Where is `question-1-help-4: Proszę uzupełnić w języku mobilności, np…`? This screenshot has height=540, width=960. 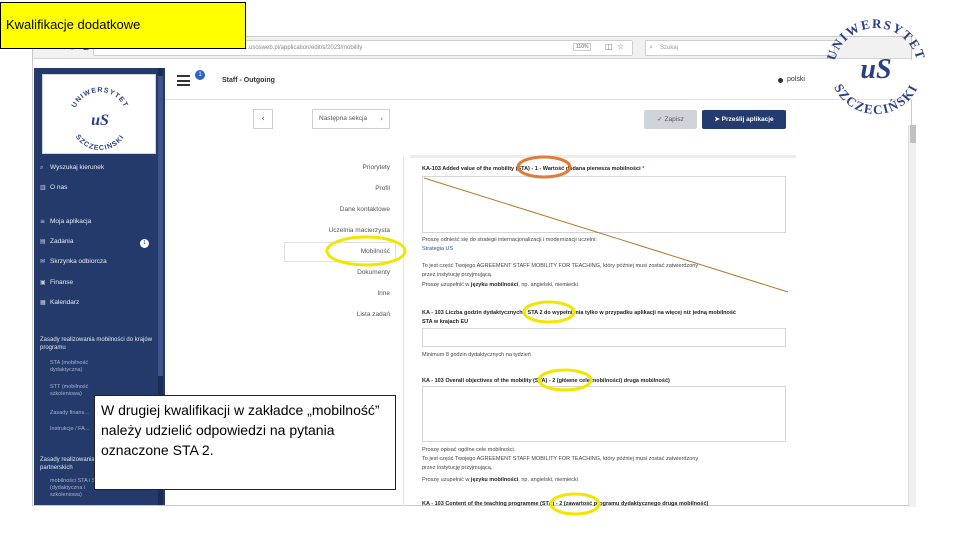
question-1-help-4: Proszę uzupełnić w języku mobilności, np… is located at coordinates (500, 285).